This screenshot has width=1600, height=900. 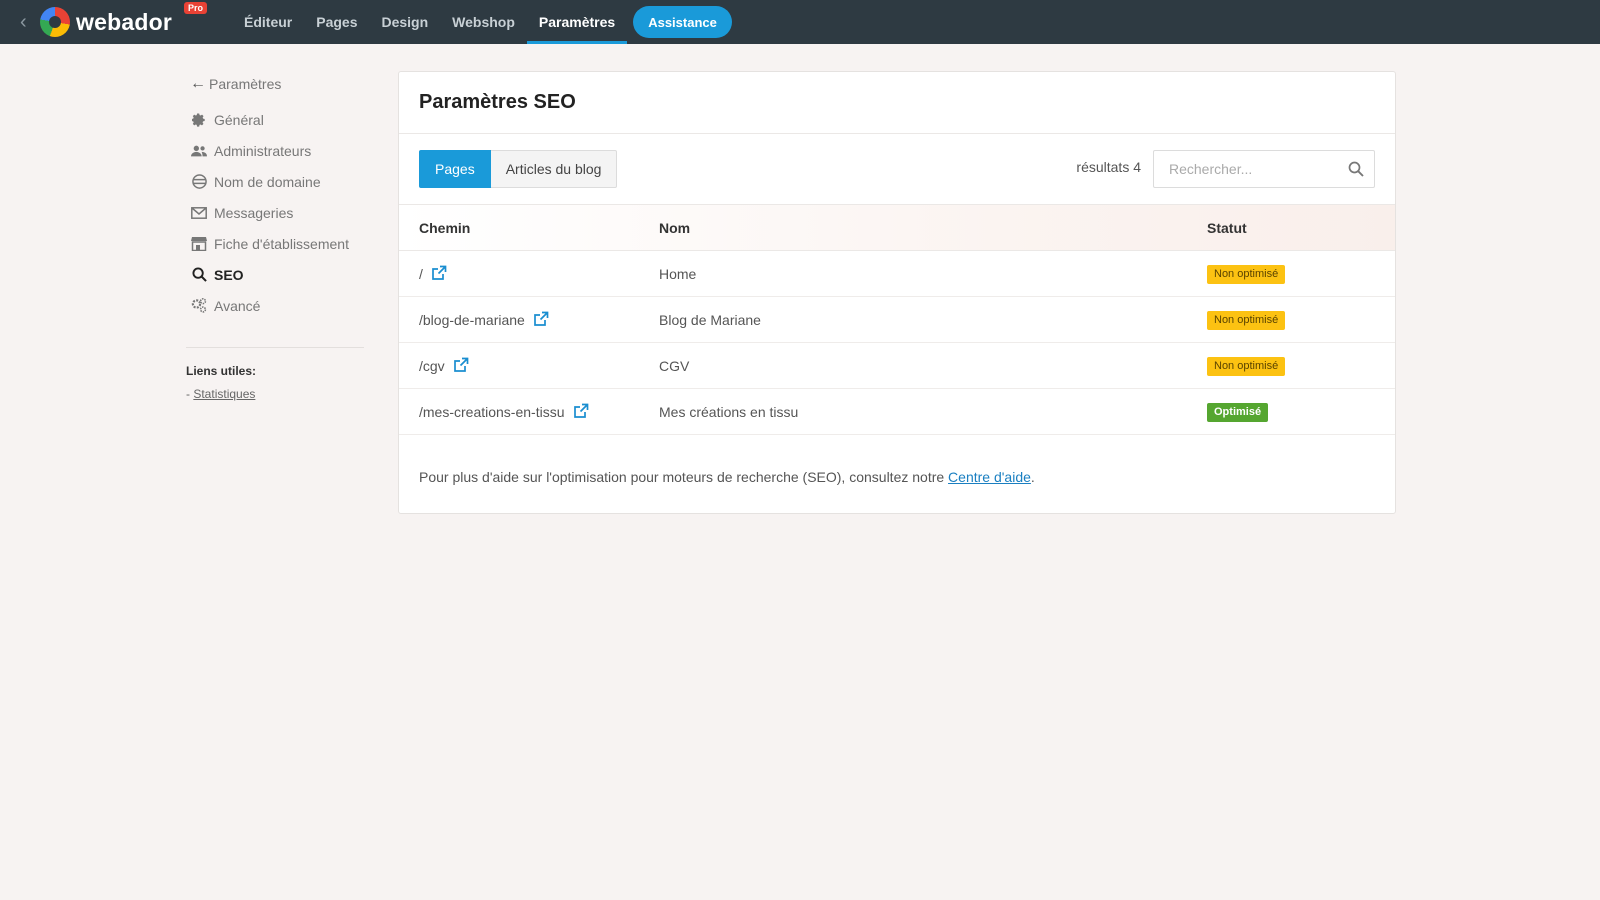 I want to click on path-cell: /, so click(x=529, y=273).